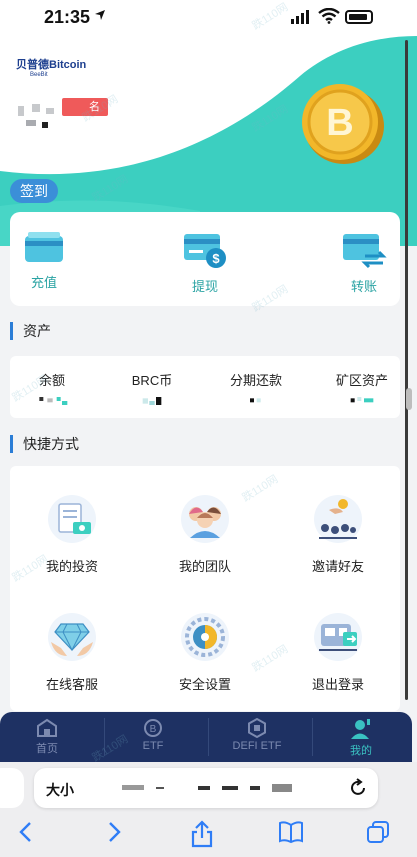 This screenshot has height=857, width=417. Describe the element at coordinates (39, 75) in the screenshot. I see `brand-logo-subtext: BeeBit` at that location.